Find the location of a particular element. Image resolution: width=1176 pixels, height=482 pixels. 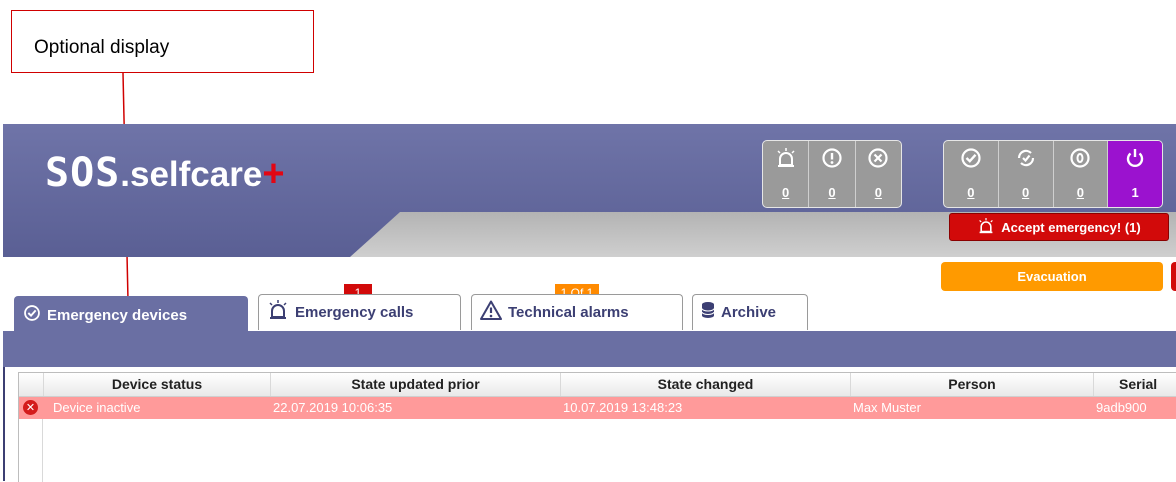

evacuation-label: Evacuation is located at coordinates (1052, 276).